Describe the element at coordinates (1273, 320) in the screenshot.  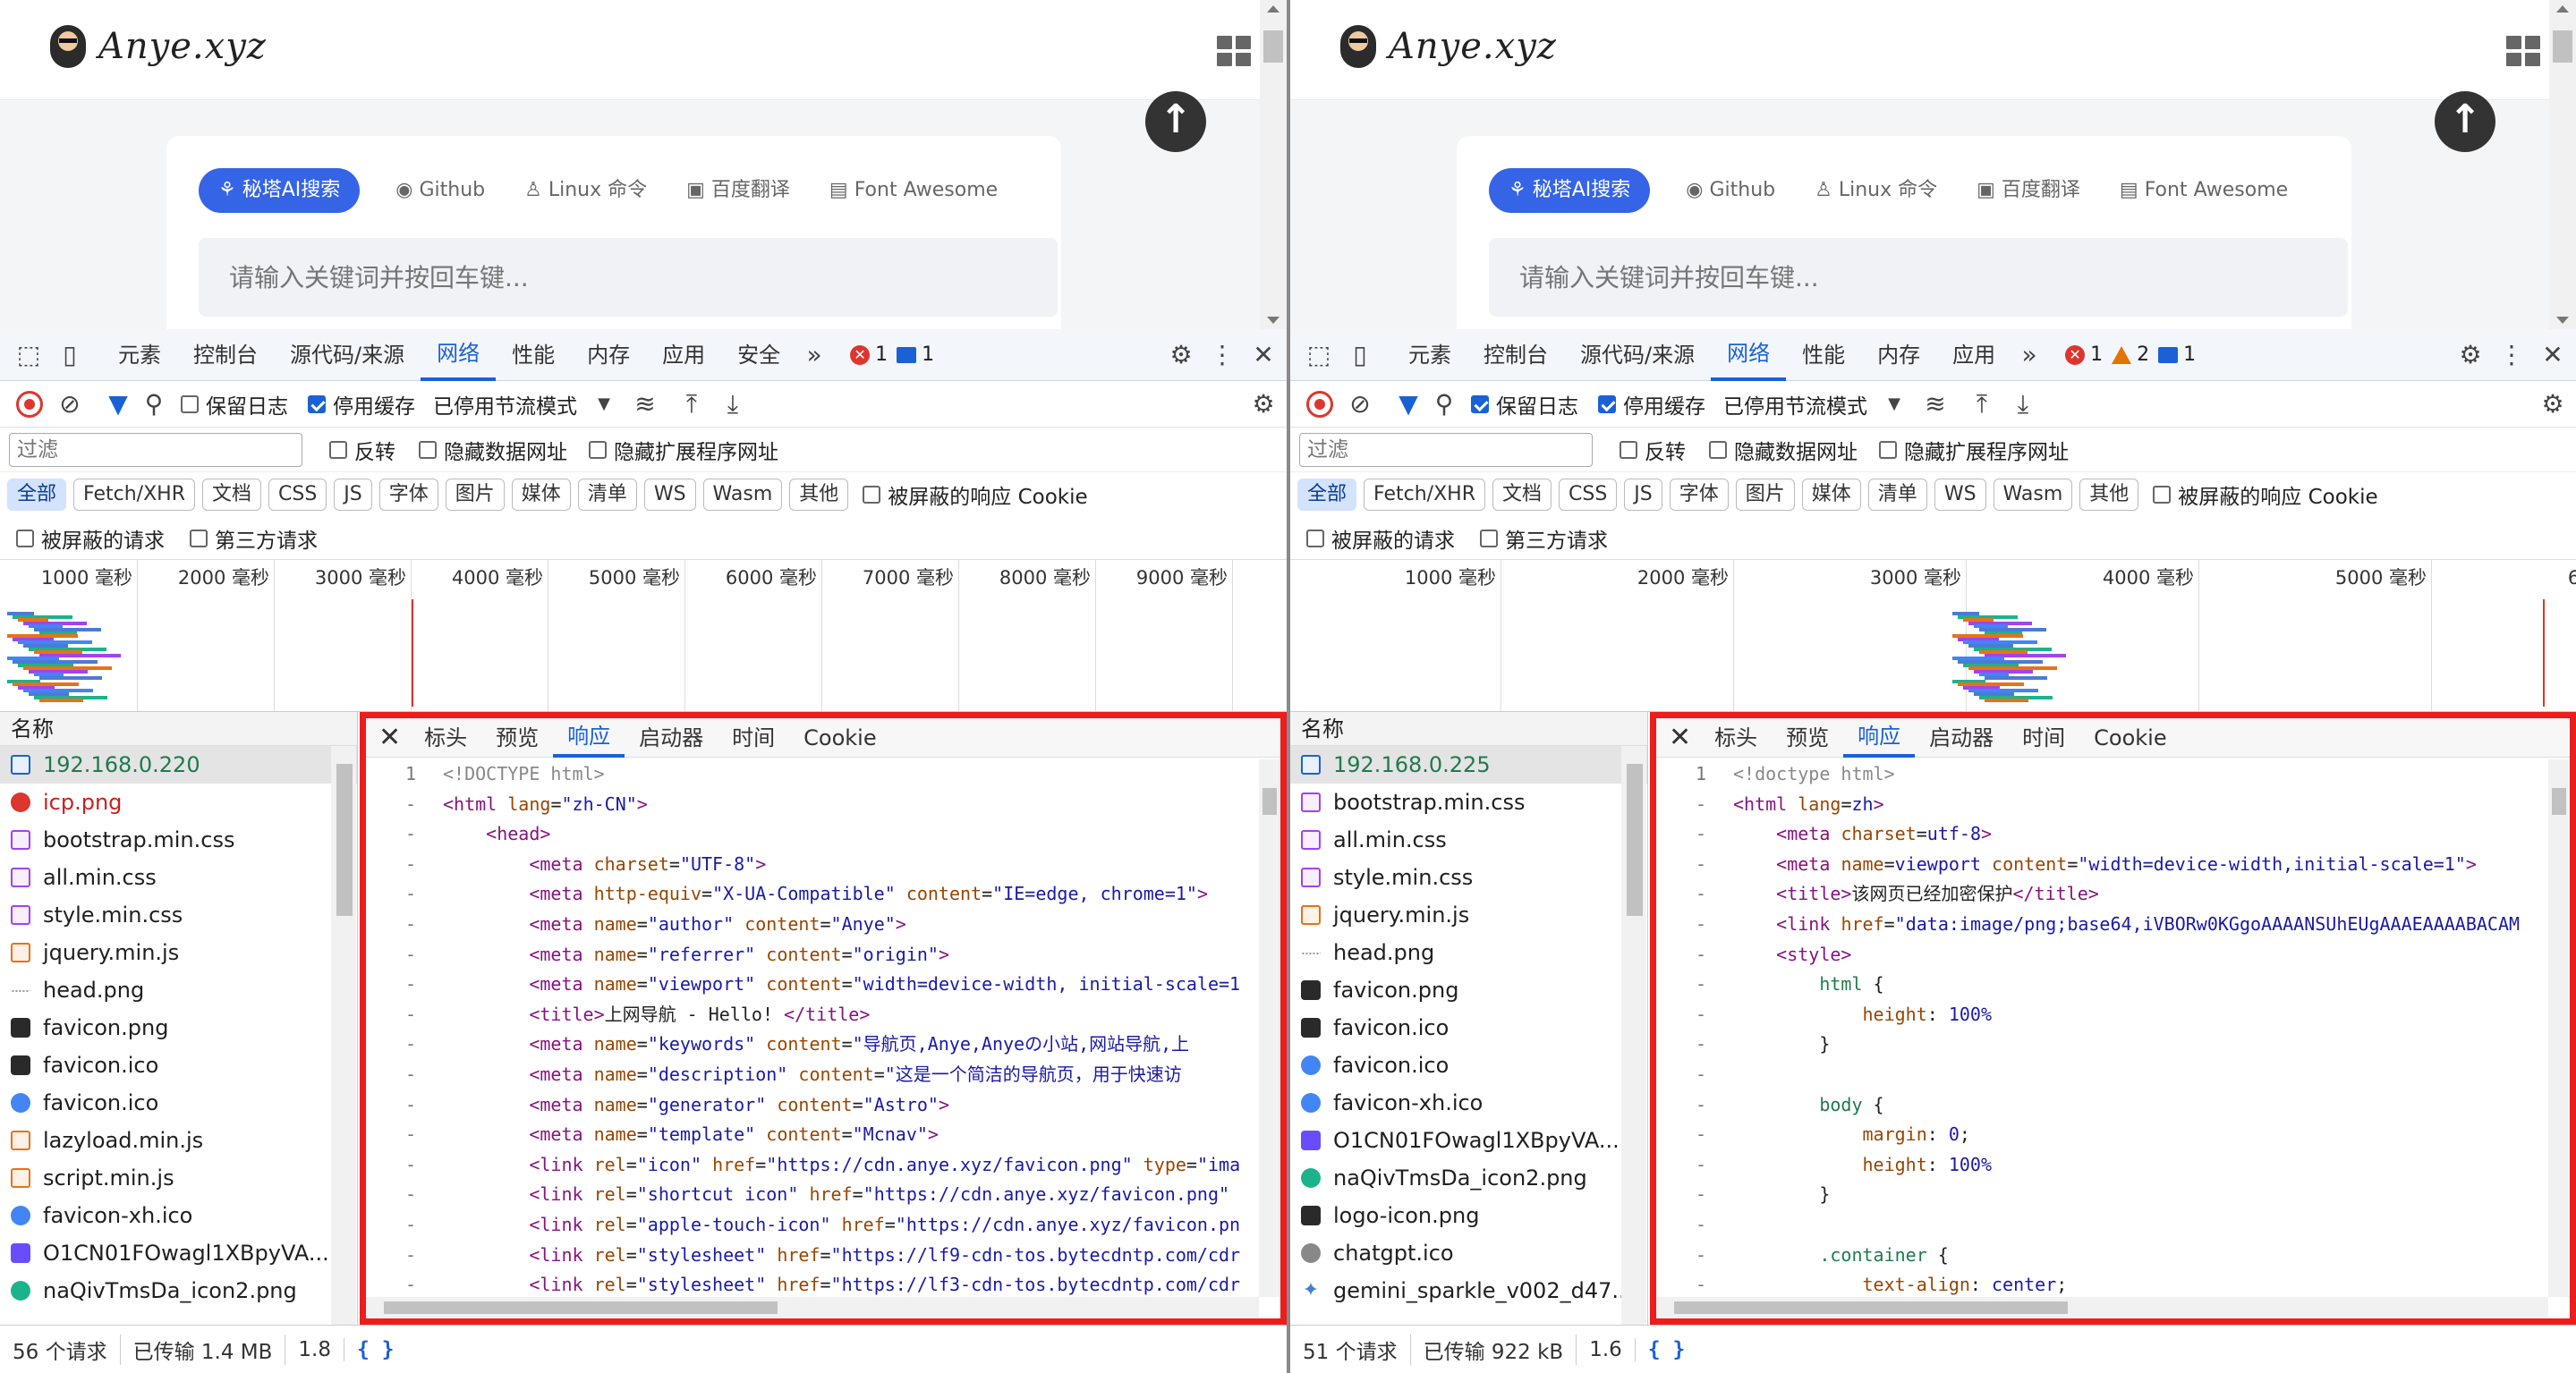
I see `scroll-down-icon` at that location.